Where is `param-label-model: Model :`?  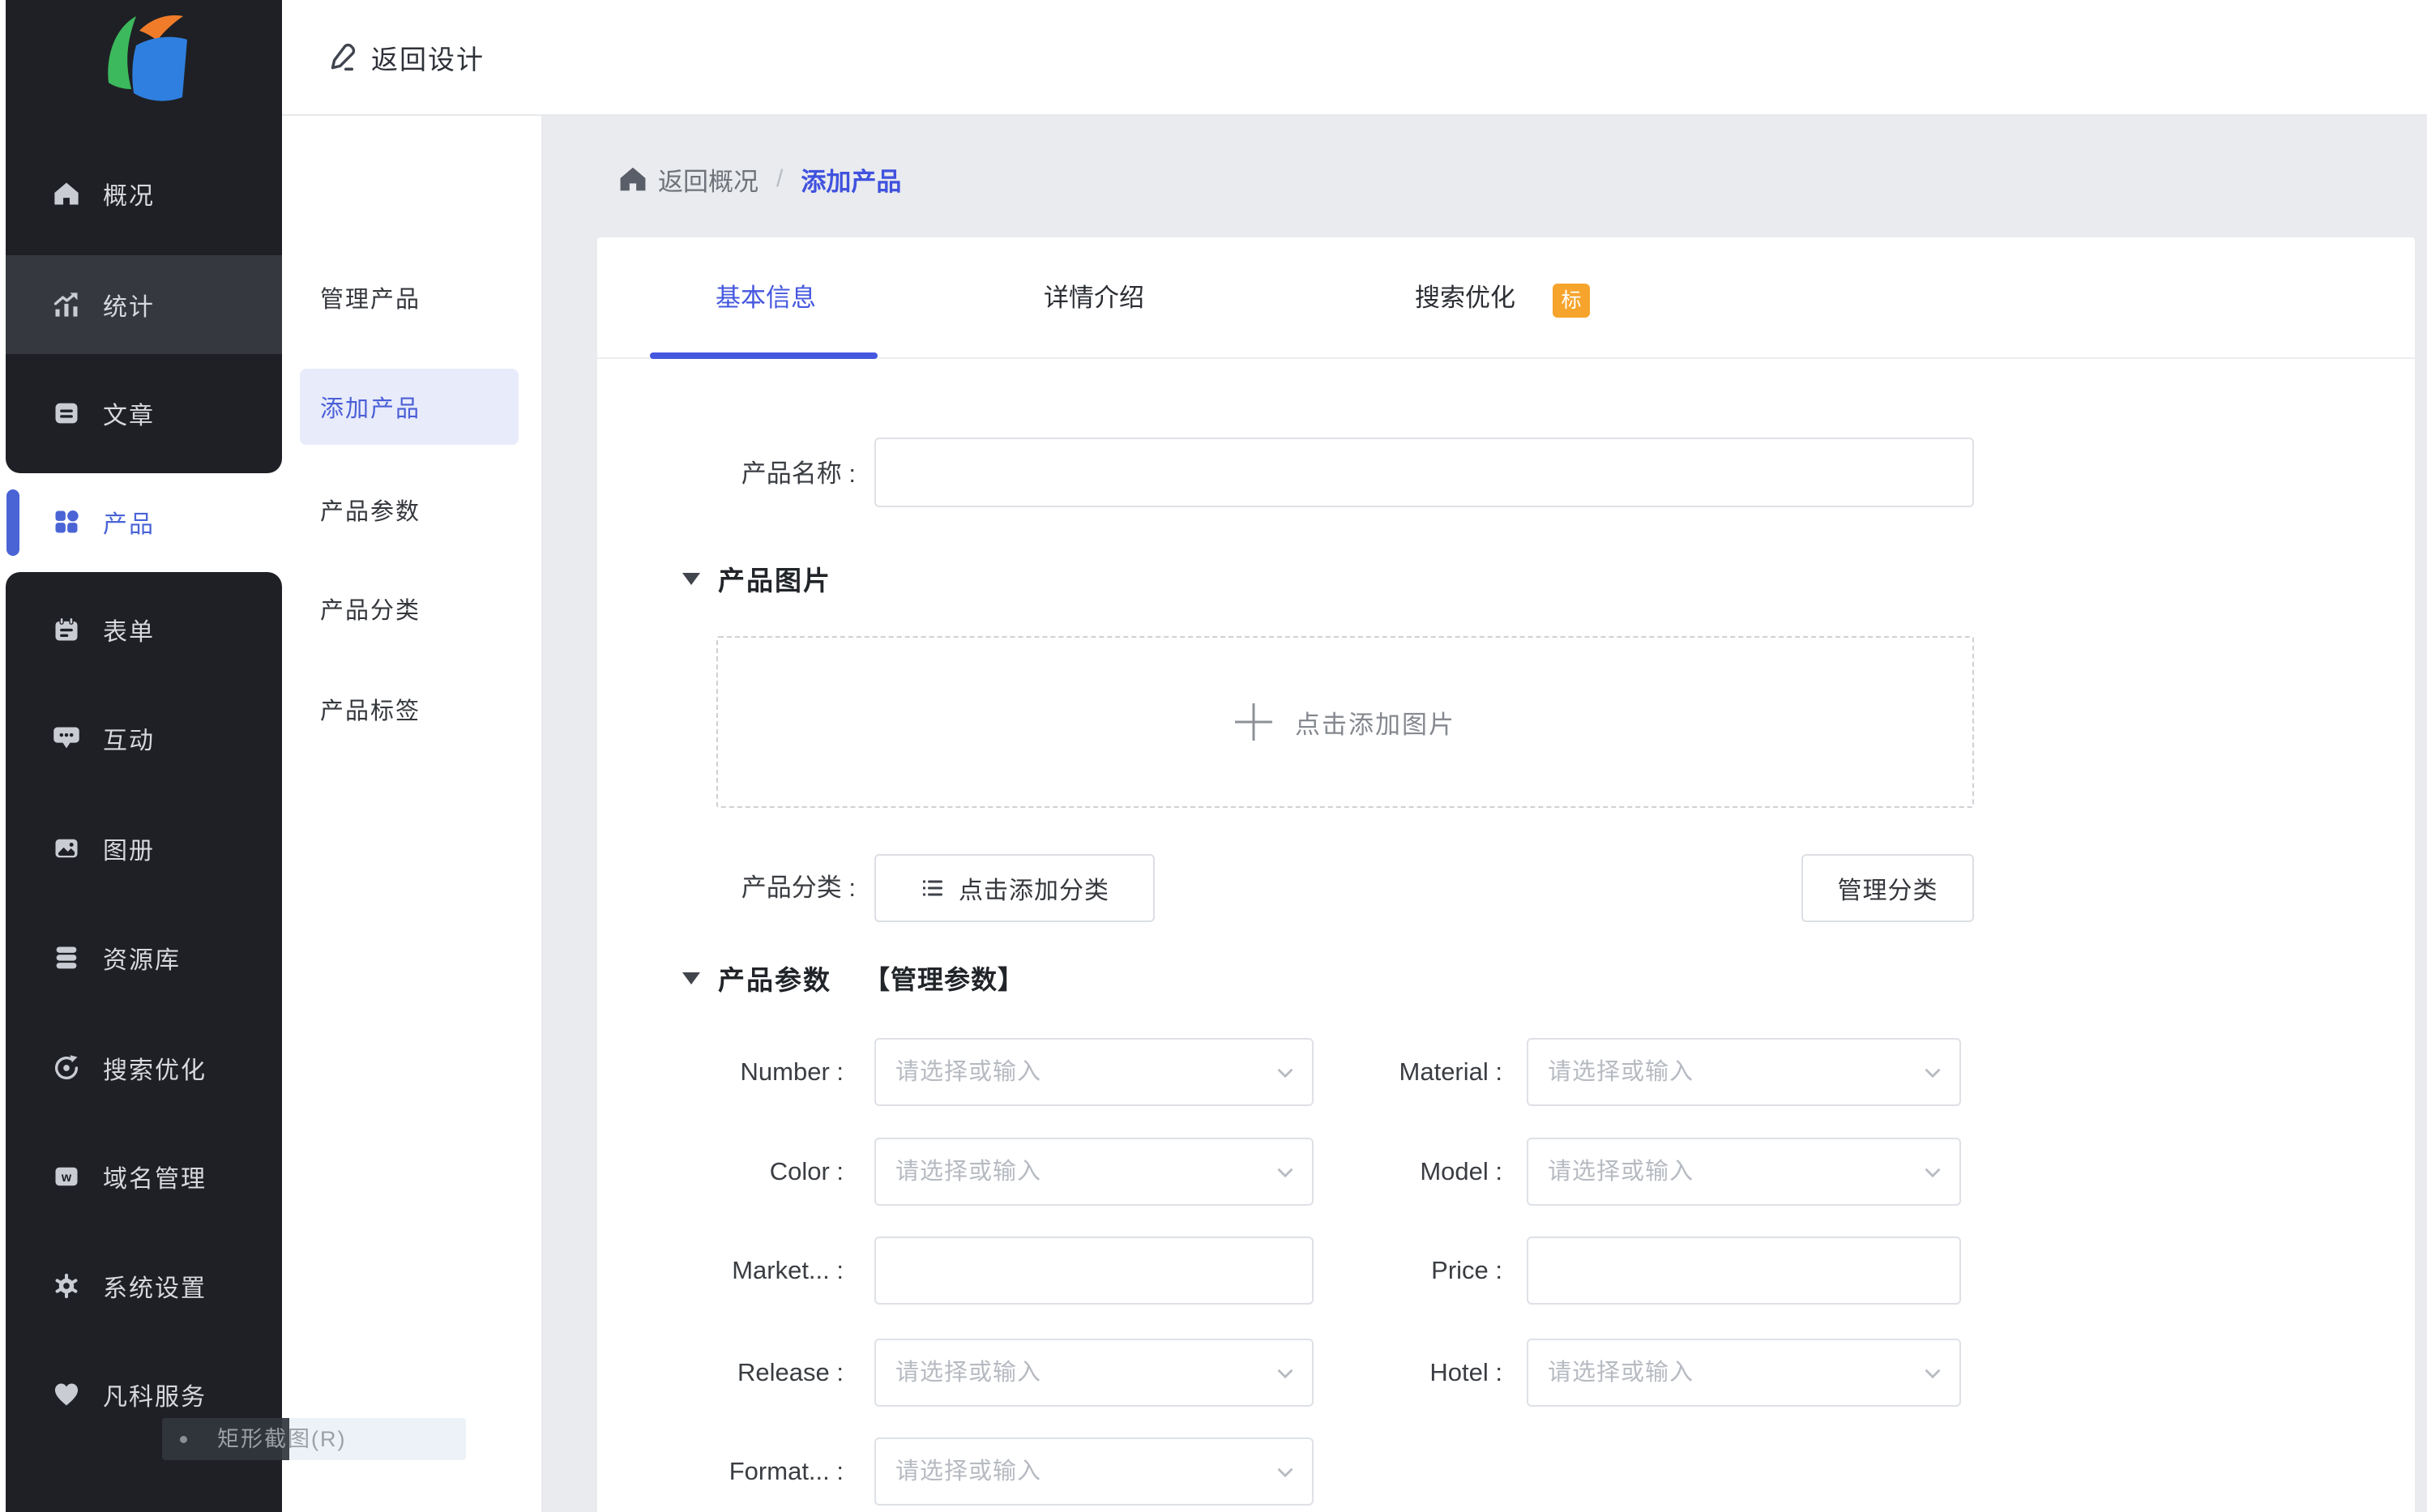
param-label-model: Model : is located at coordinates (1461, 1171).